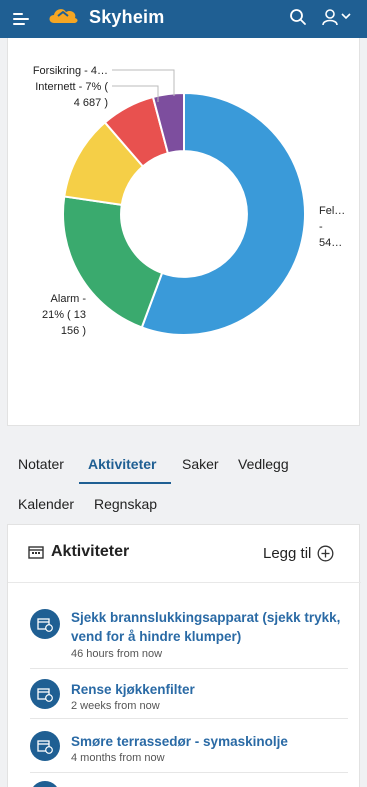  What do you see at coordinates (46, 504) in the screenshot?
I see `tab-kalender: Kalender` at bounding box center [46, 504].